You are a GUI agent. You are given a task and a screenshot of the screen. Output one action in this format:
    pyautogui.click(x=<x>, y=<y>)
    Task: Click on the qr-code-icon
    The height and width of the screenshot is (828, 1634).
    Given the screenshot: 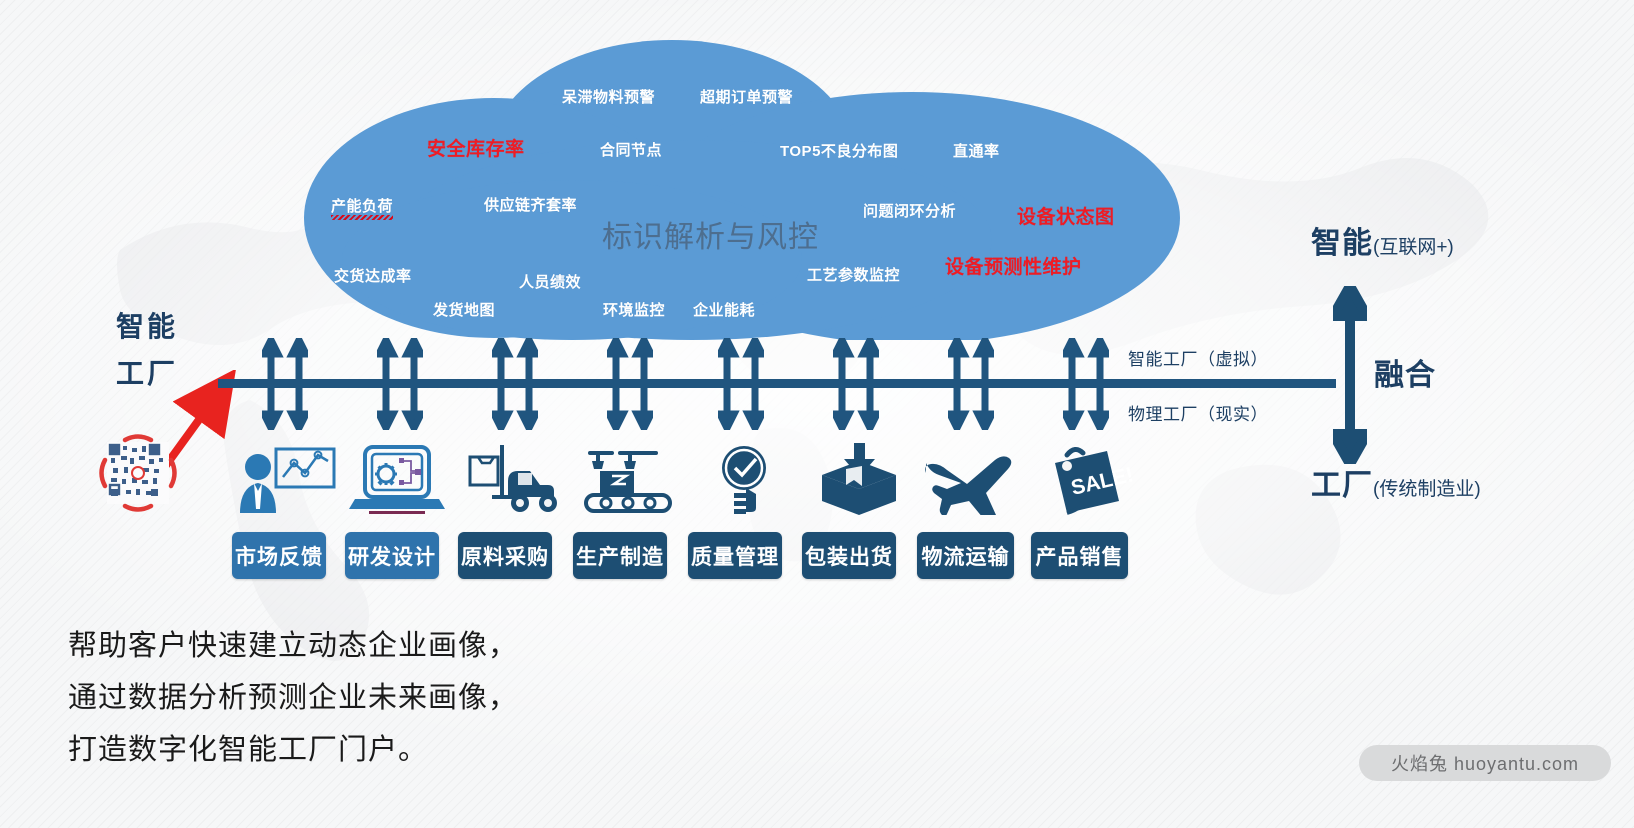 What is the action you would take?
    pyautogui.click(x=138, y=473)
    